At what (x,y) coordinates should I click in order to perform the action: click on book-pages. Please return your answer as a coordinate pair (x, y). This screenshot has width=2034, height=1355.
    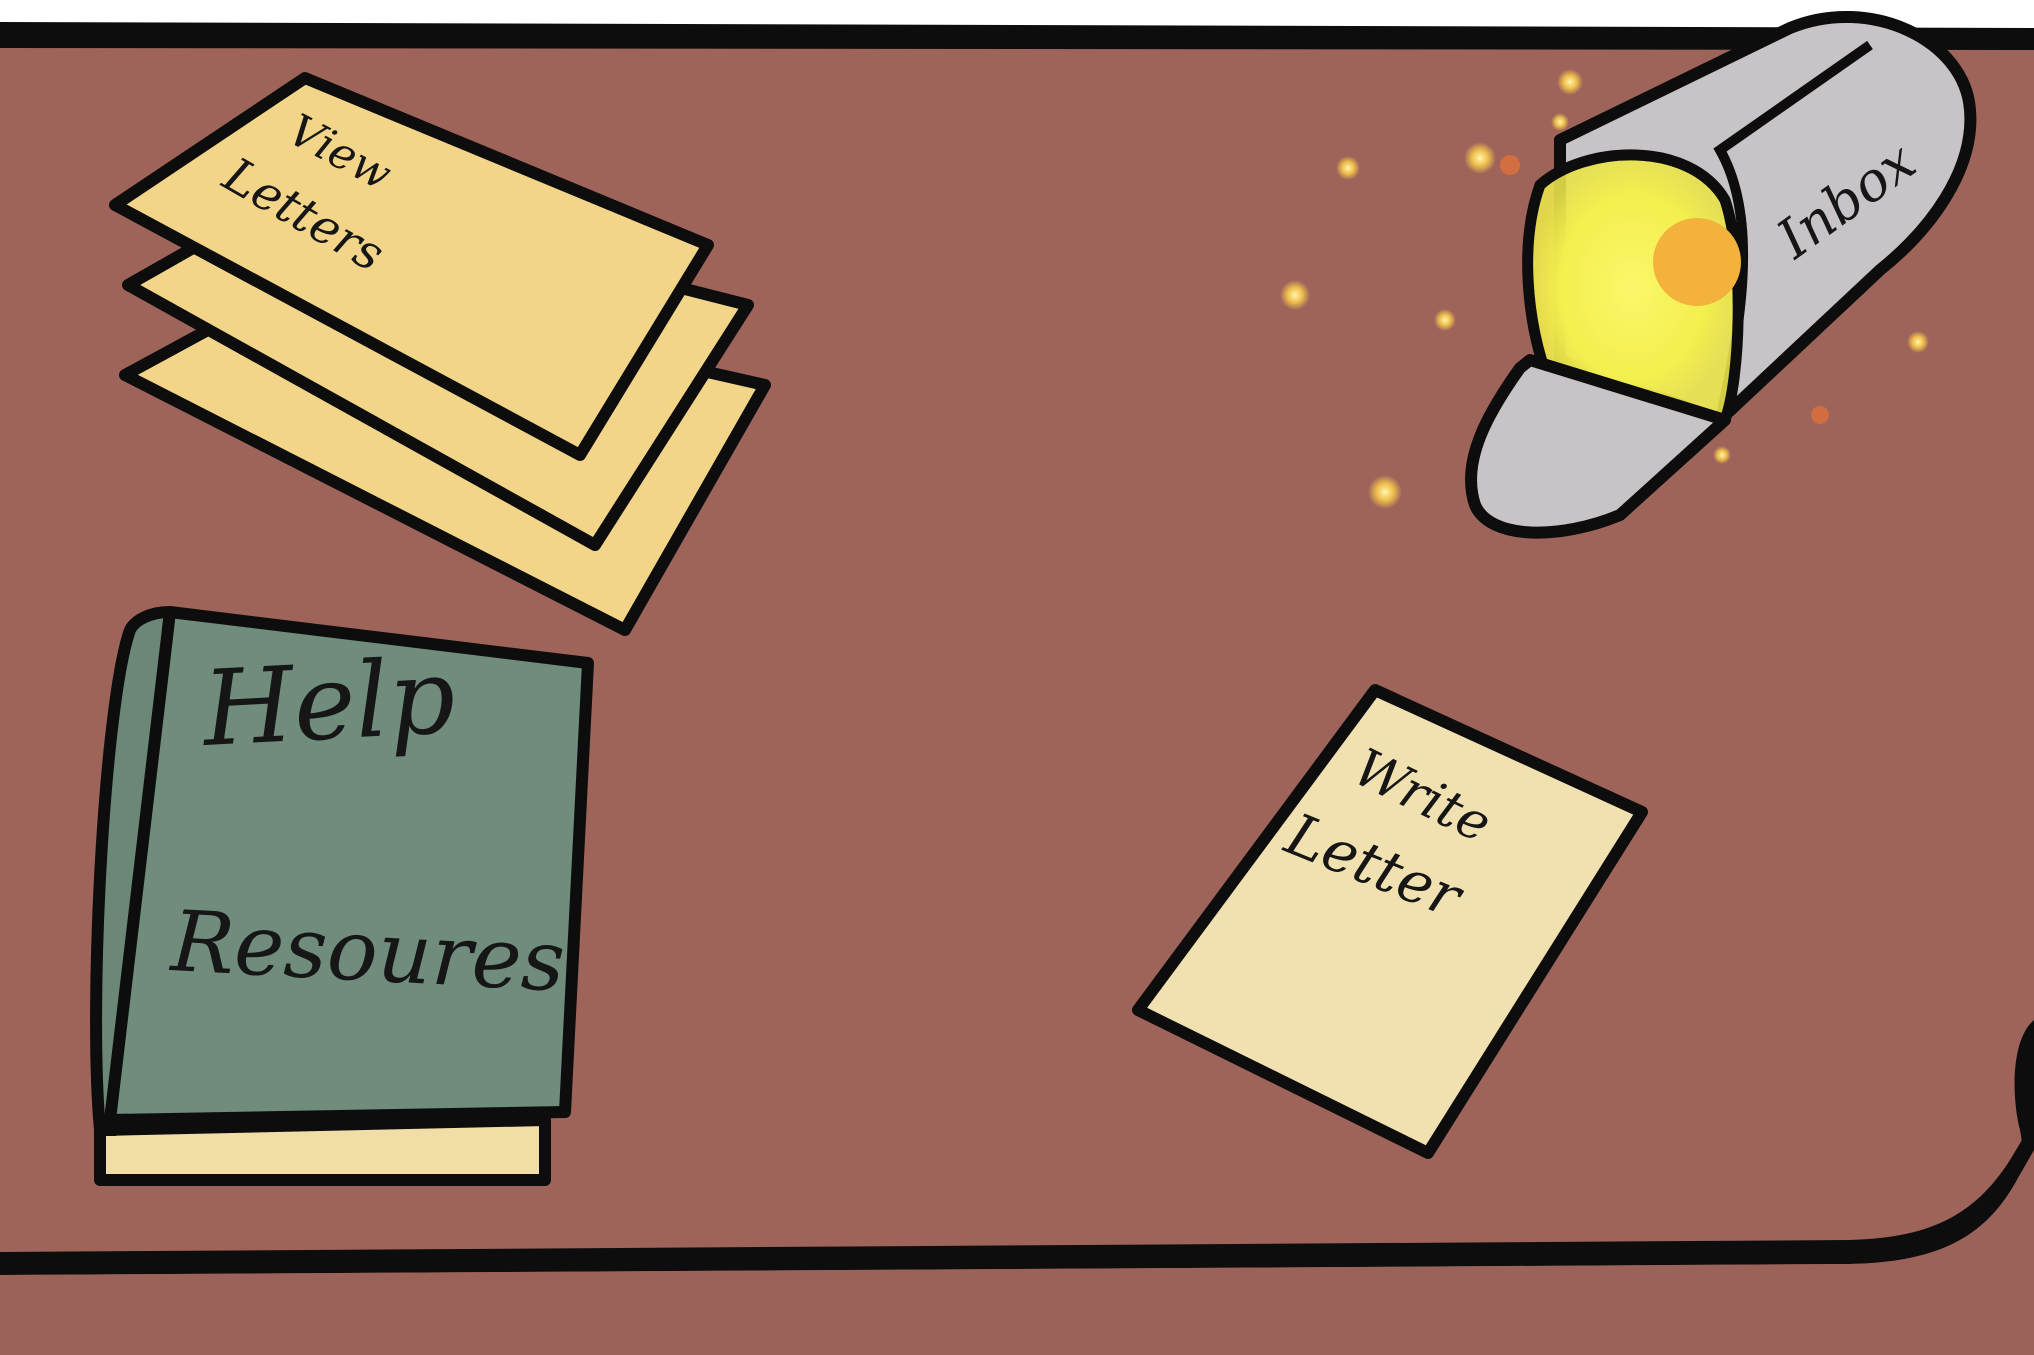
    Looking at the image, I should click on (322, 1150).